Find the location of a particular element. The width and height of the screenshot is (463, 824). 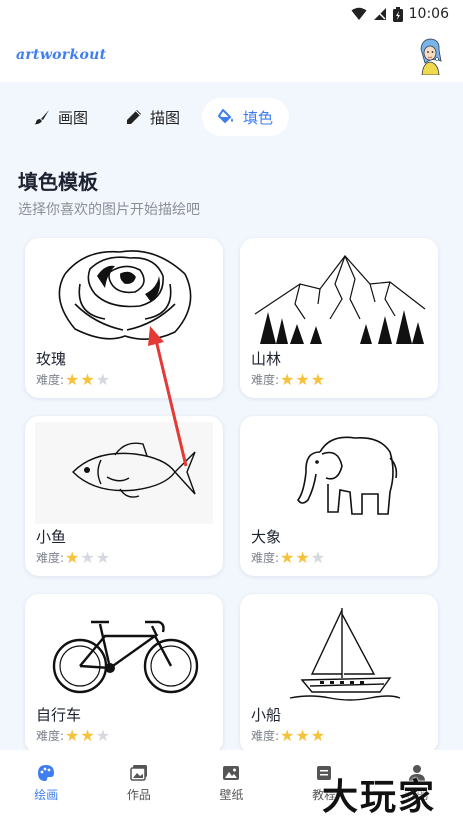

tab-draw: 画图 is located at coordinates (61, 117).